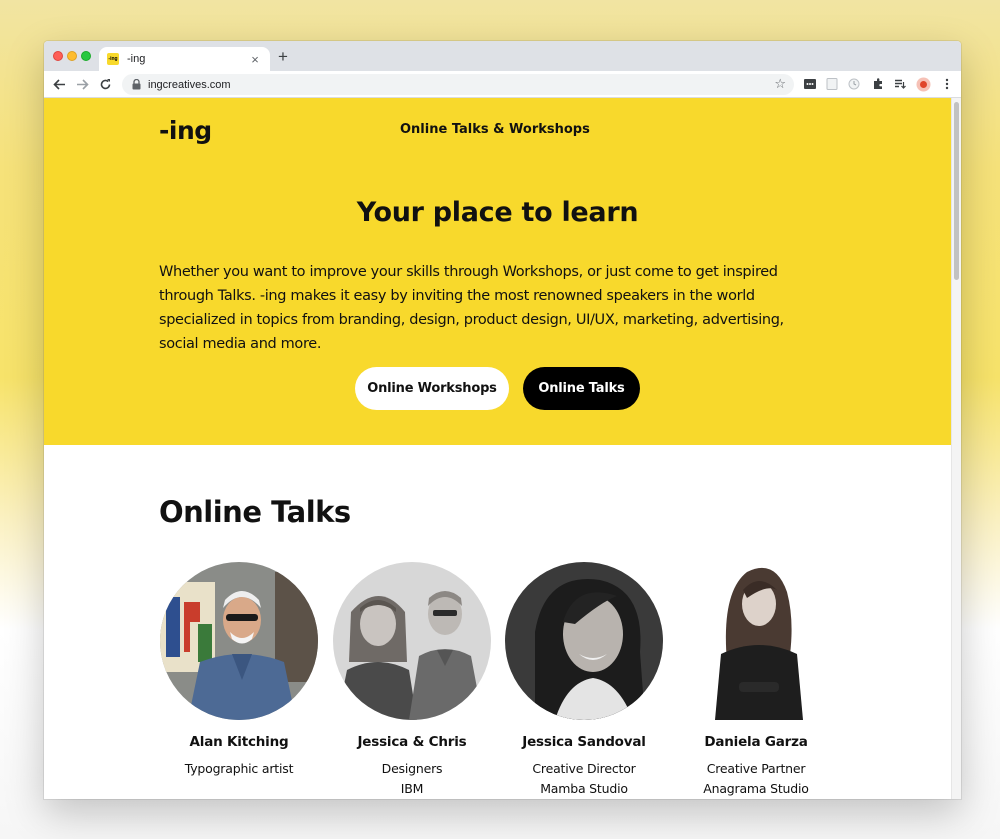 The image size is (1000, 839). I want to click on site-logo: -ing, so click(185, 130).